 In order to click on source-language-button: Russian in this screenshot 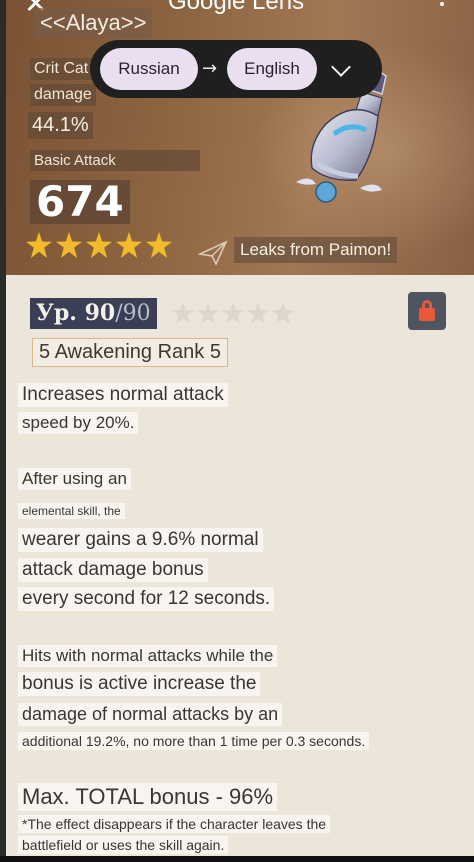, I will do `click(149, 69)`.